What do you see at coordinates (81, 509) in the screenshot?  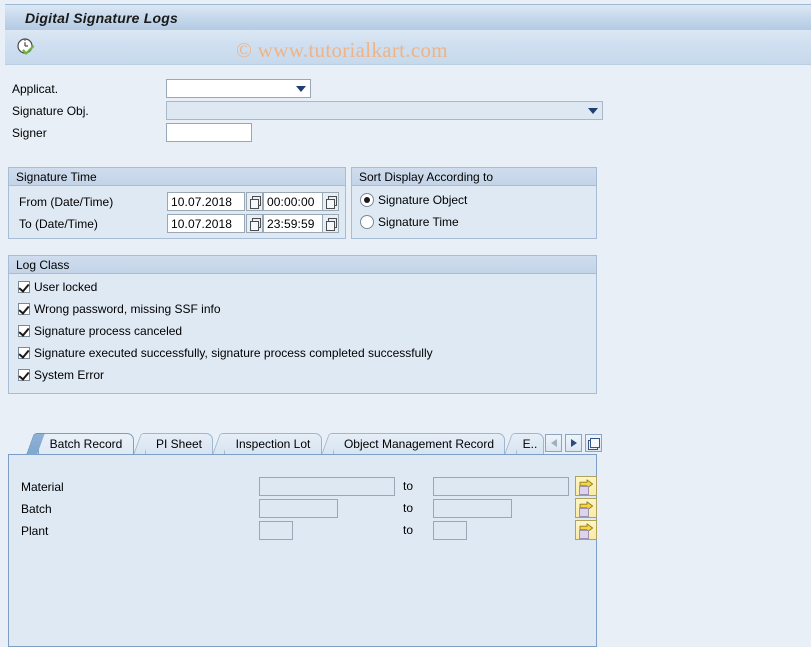 I see `select-row-batch: Batch` at bounding box center [81, 509].